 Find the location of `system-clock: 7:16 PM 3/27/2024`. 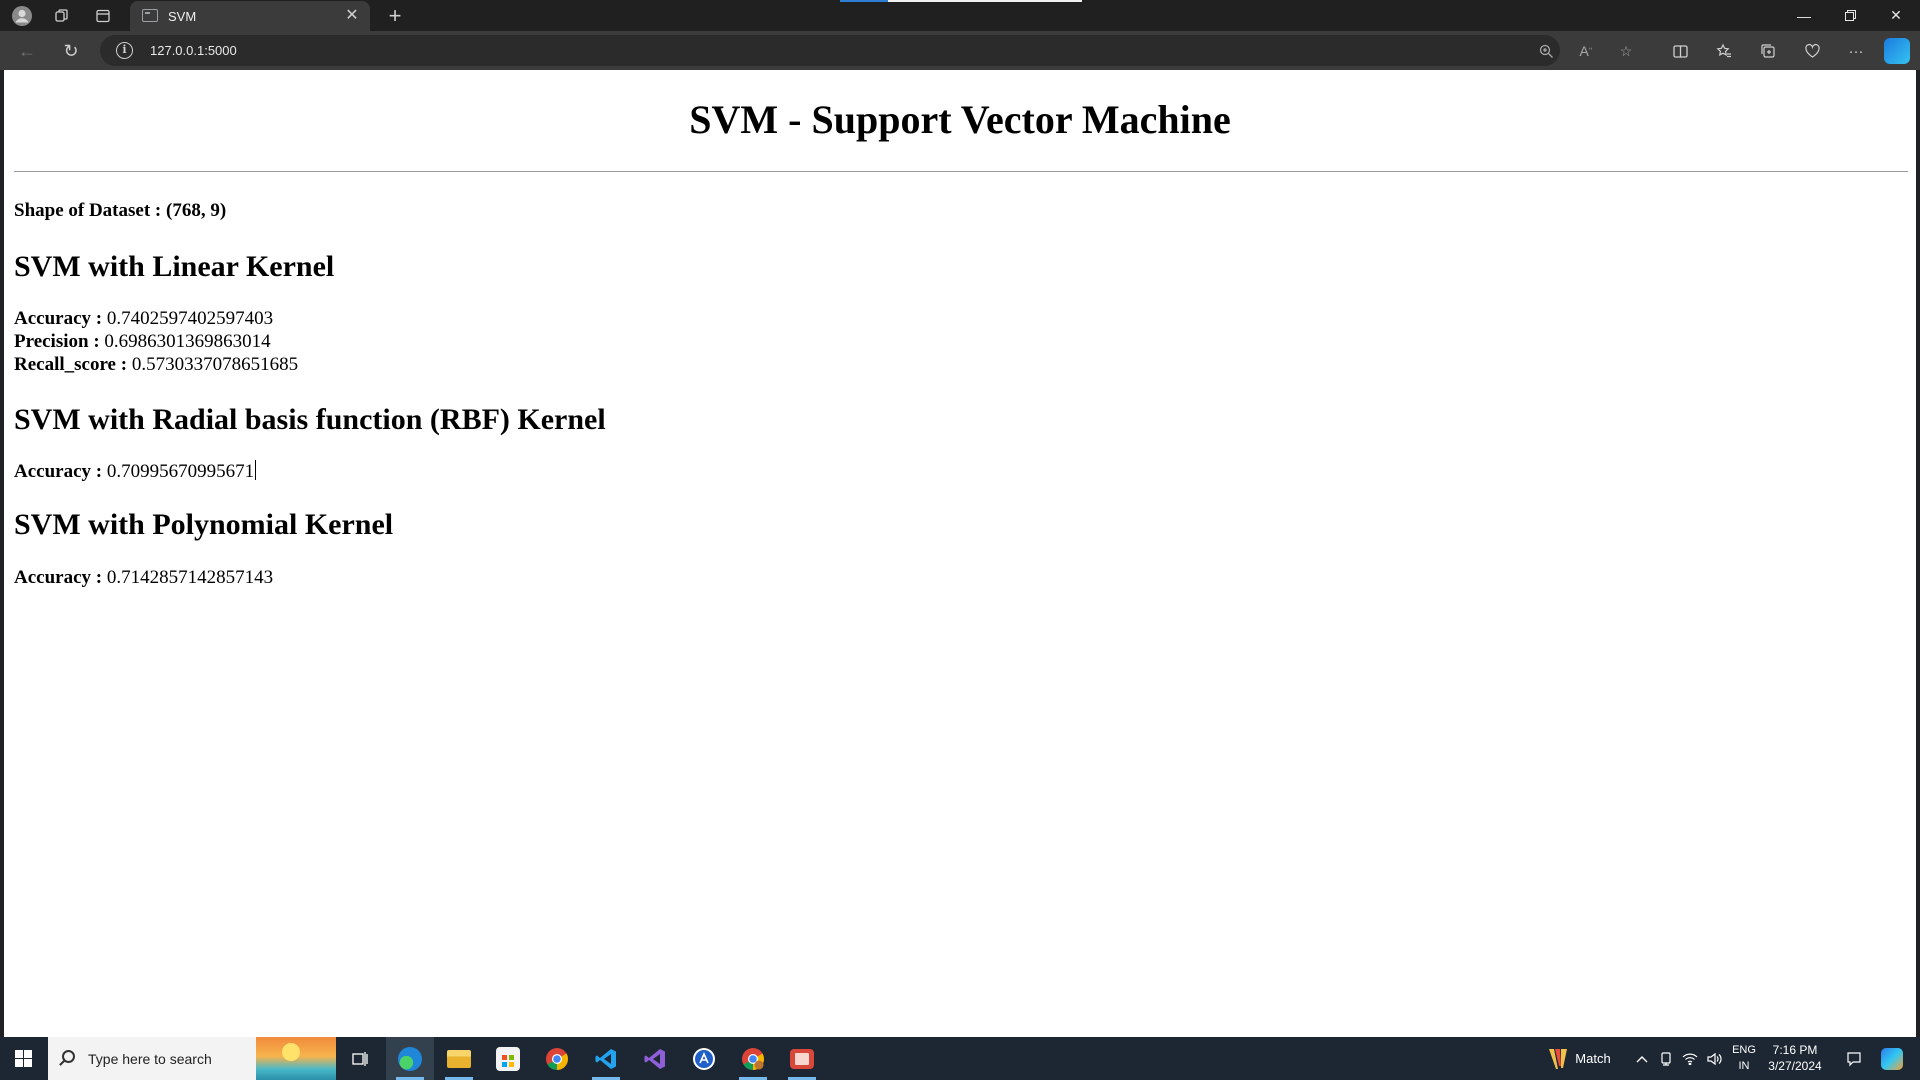

system-clock: 7:16 PM 3/27/2024 is located at coordinates (1795, 1058).